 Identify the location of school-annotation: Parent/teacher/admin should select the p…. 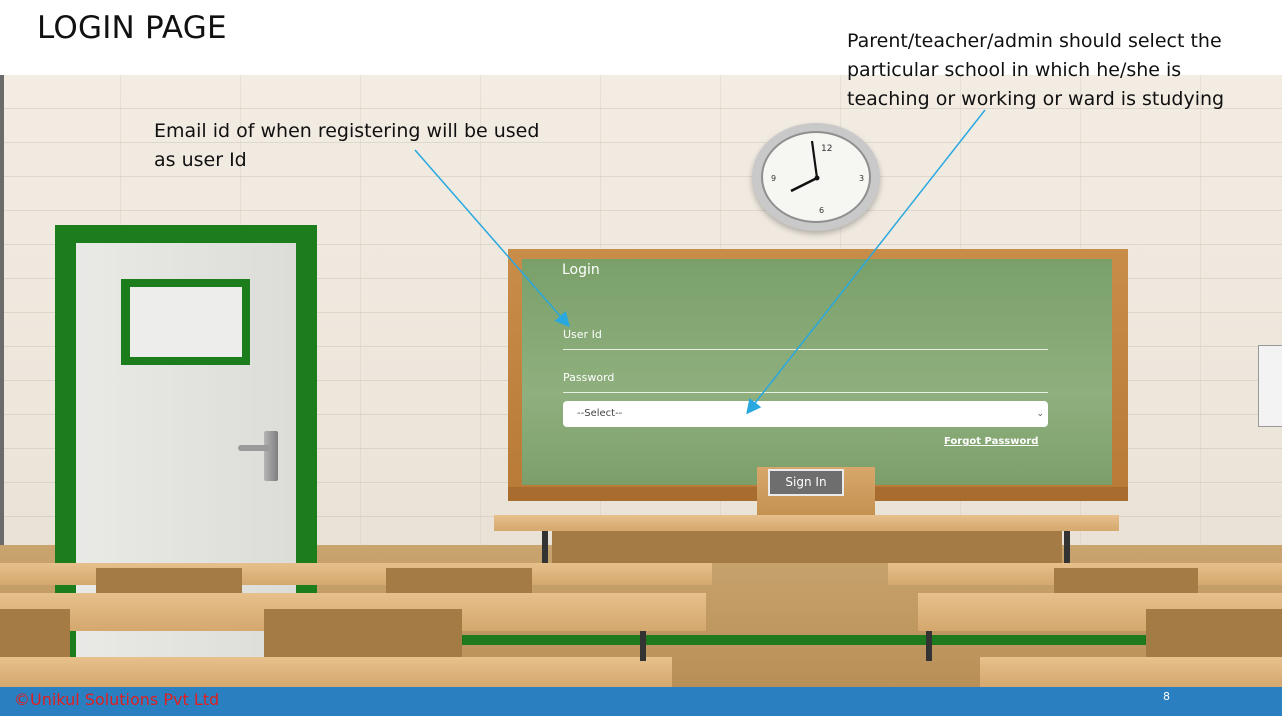
(1035, 70).